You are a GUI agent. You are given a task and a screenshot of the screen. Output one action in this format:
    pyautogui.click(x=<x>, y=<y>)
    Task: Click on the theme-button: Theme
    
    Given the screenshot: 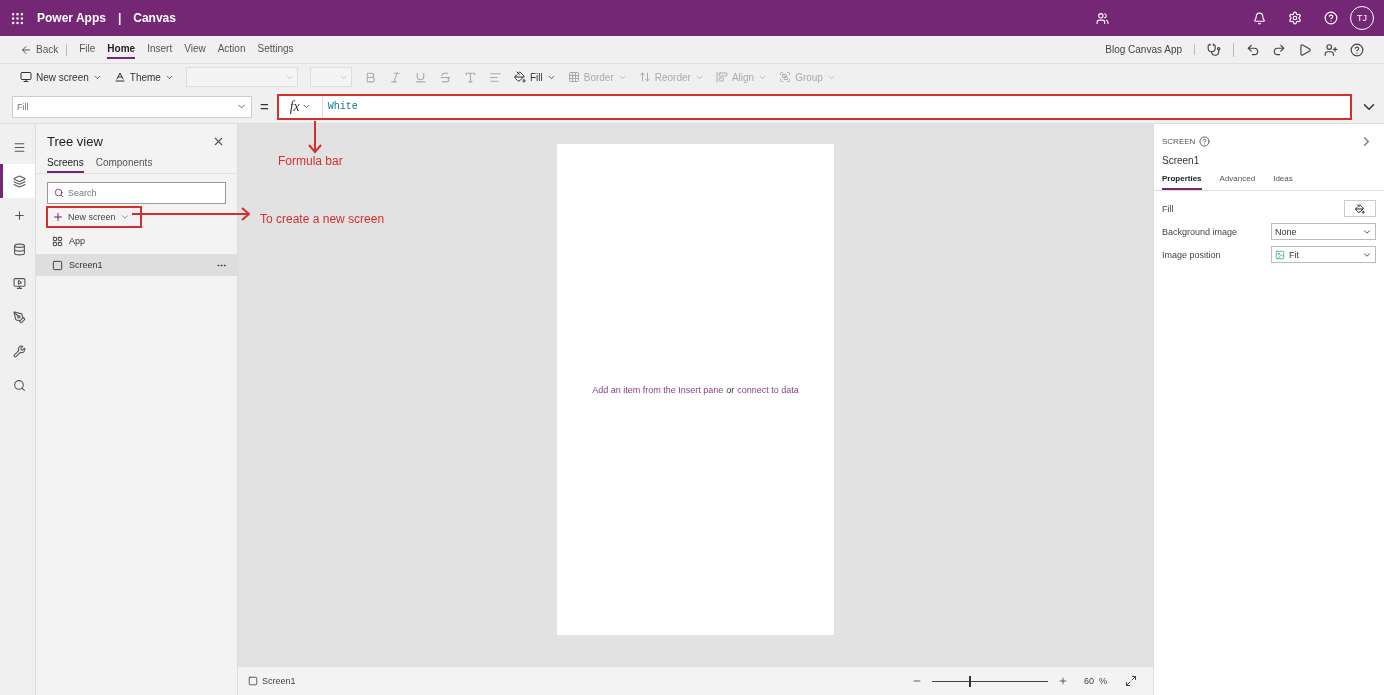 What is the action you would take?
    pyautogui.click(x=143, y=77)
    